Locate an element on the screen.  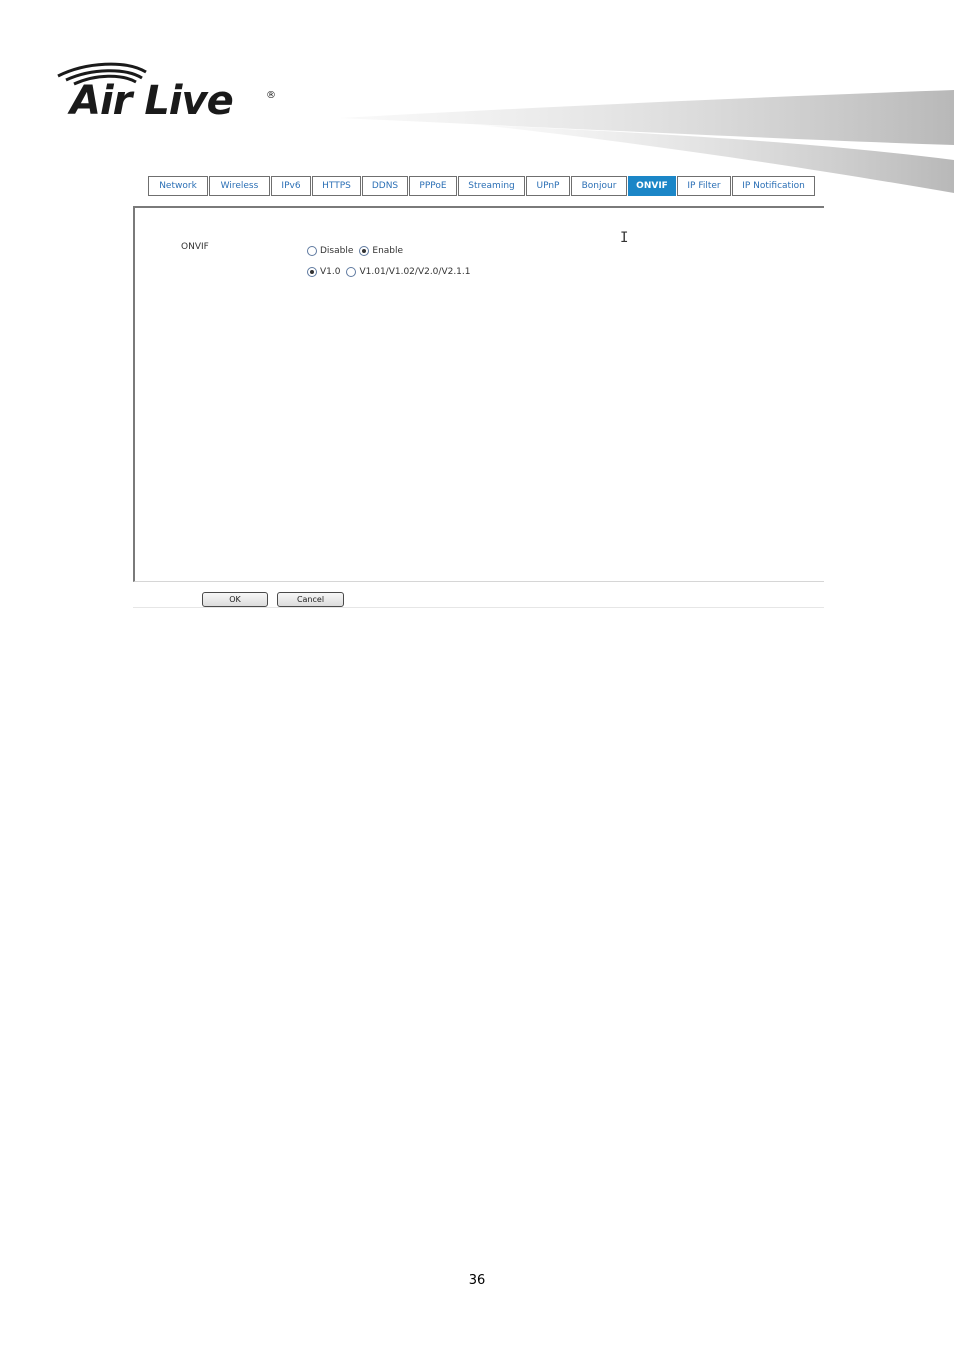
registered-mark: ® is located at coordinates (271, 95).